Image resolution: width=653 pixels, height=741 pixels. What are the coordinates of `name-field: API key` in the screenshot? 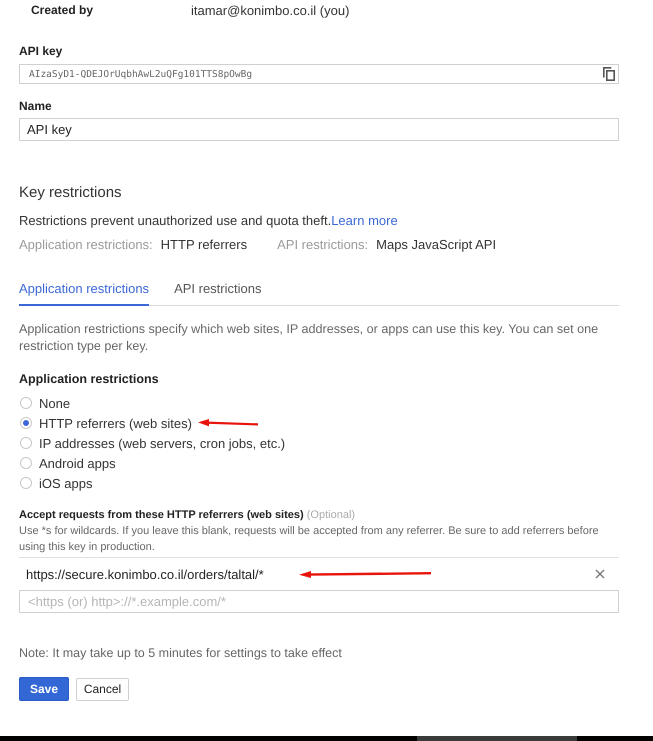 It's located at (319, 129).